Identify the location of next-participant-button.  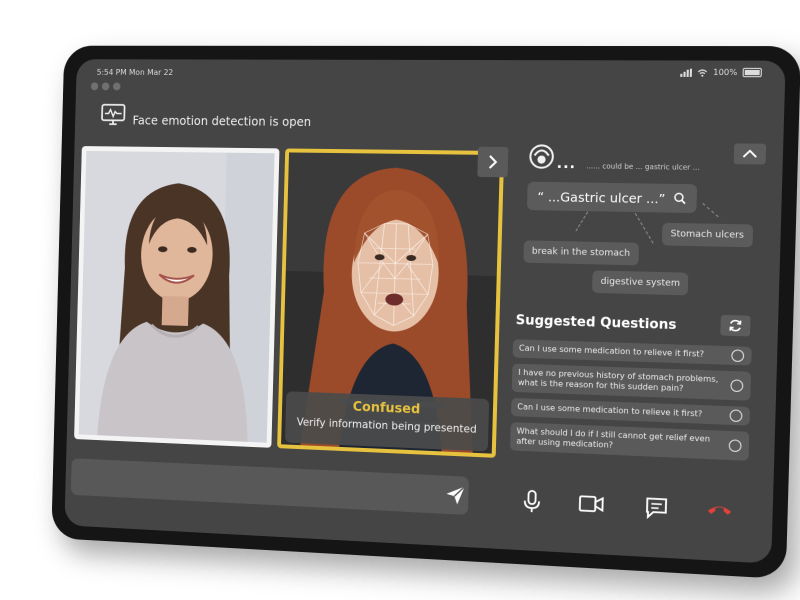
(492, 162).